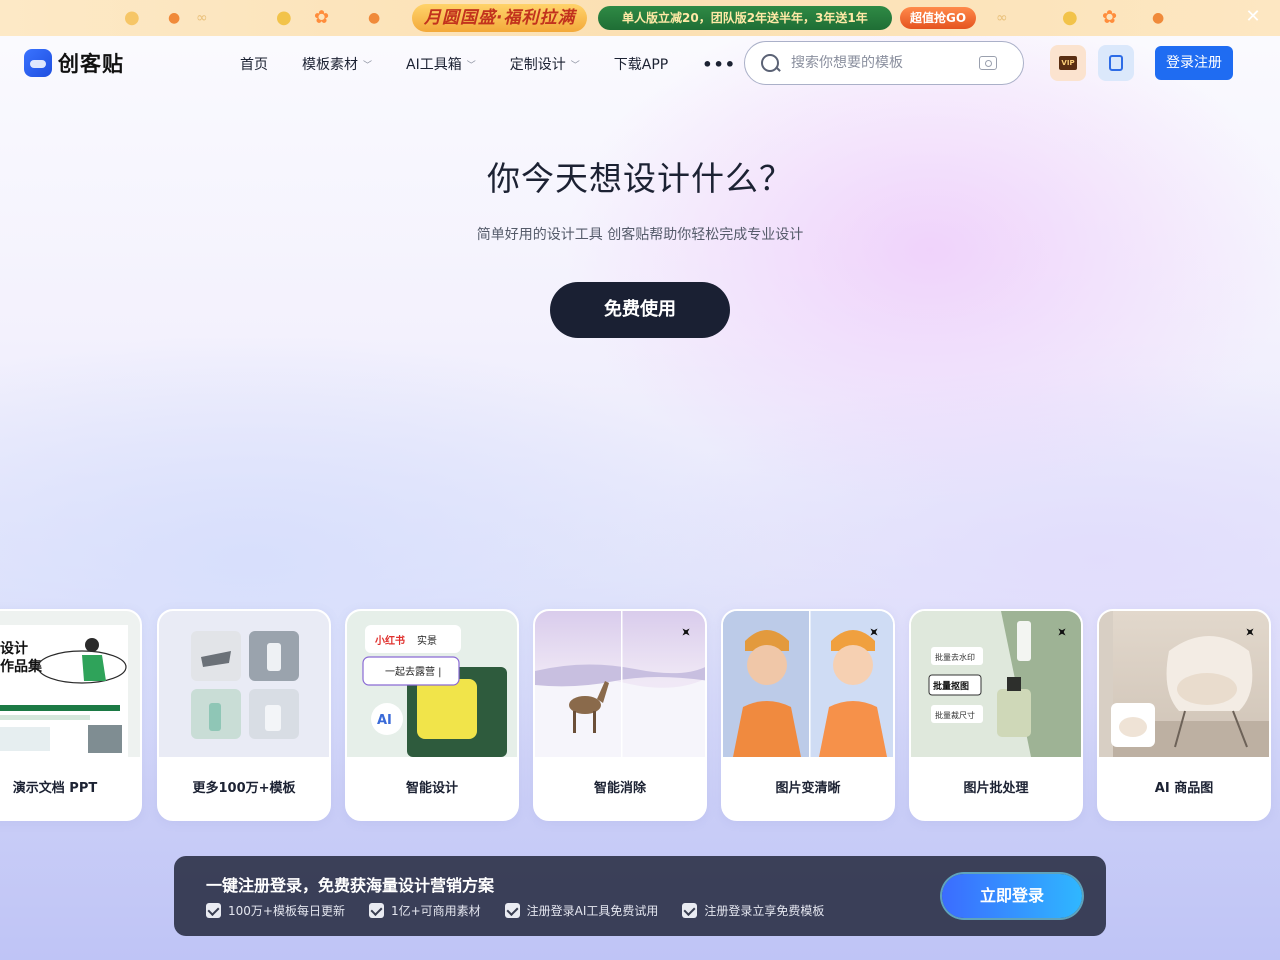 The height and width of the screenshot is (960, 1280). What do you see at coordinates (955, 657) in the screenshot?
I see `batch-item: 批量去水印` at bounding box center [955, 657].